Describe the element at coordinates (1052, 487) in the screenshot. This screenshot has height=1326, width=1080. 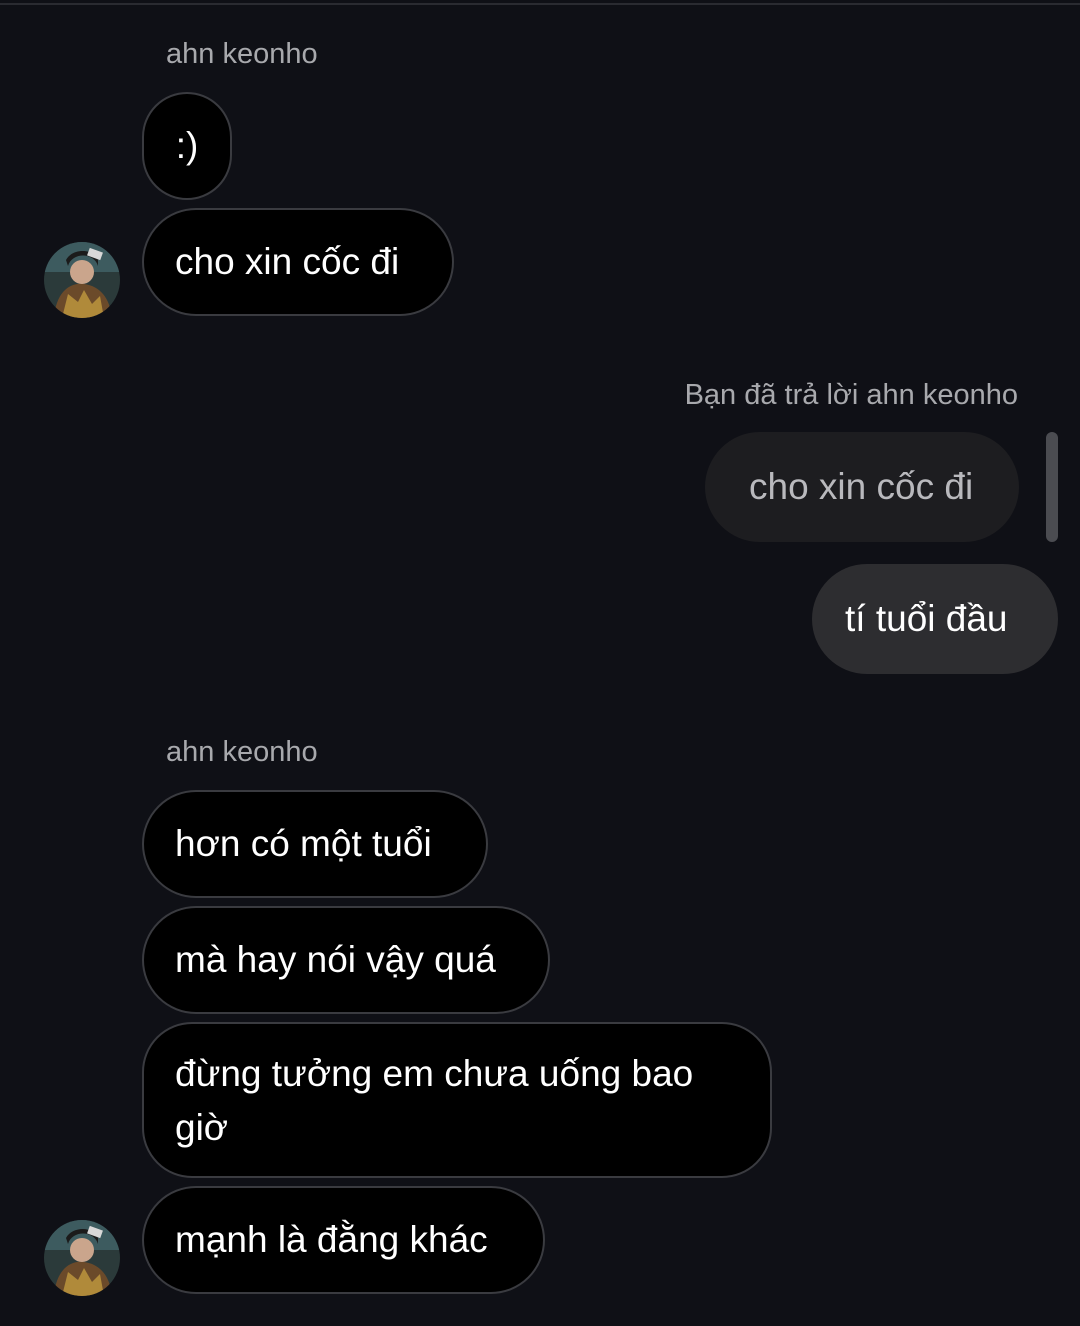
I see `scrollbar` at that location.